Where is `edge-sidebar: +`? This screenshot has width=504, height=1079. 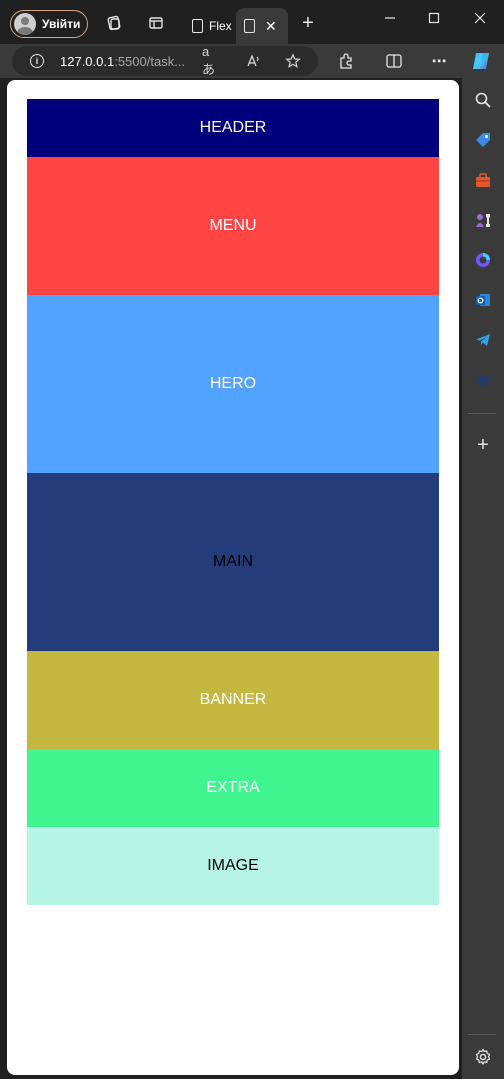
edge-sidebar: + is located at coordinates (483, 578).